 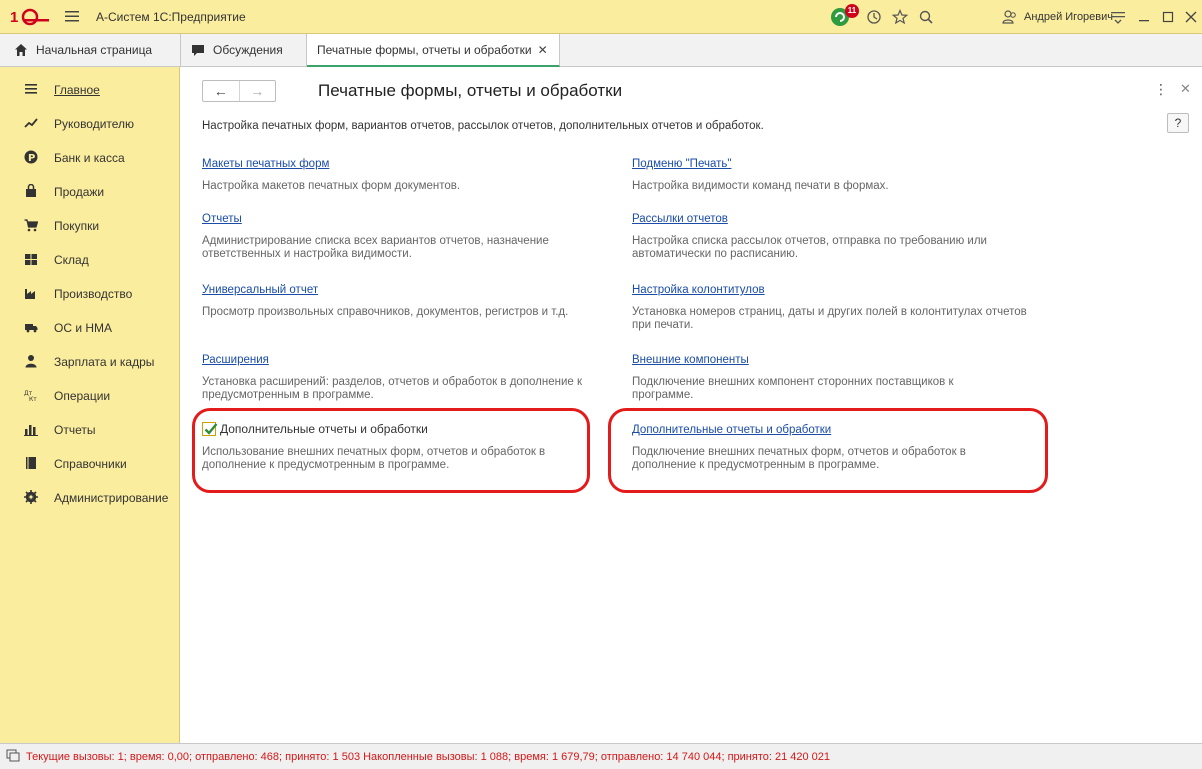 I want to click on sidebar-item-warehouse: Склад, so click(x=90, y=260).